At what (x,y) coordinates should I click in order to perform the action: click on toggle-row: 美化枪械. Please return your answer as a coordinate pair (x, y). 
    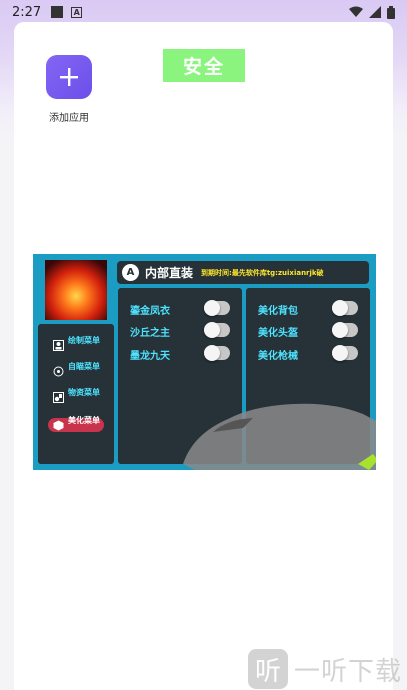
    Looking at the image, I should click on (308, 353).